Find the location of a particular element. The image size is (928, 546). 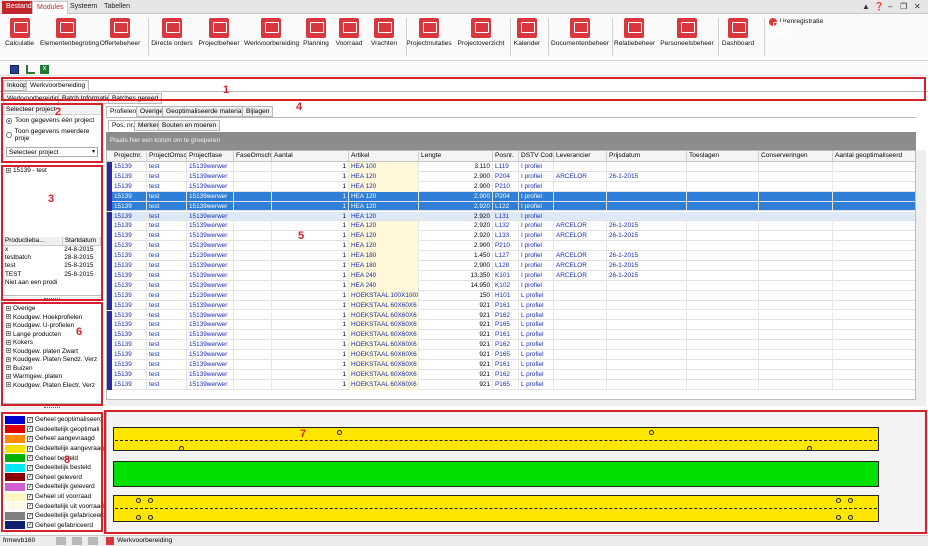

category-item: + Kokers is located at coordinates (52, 343).